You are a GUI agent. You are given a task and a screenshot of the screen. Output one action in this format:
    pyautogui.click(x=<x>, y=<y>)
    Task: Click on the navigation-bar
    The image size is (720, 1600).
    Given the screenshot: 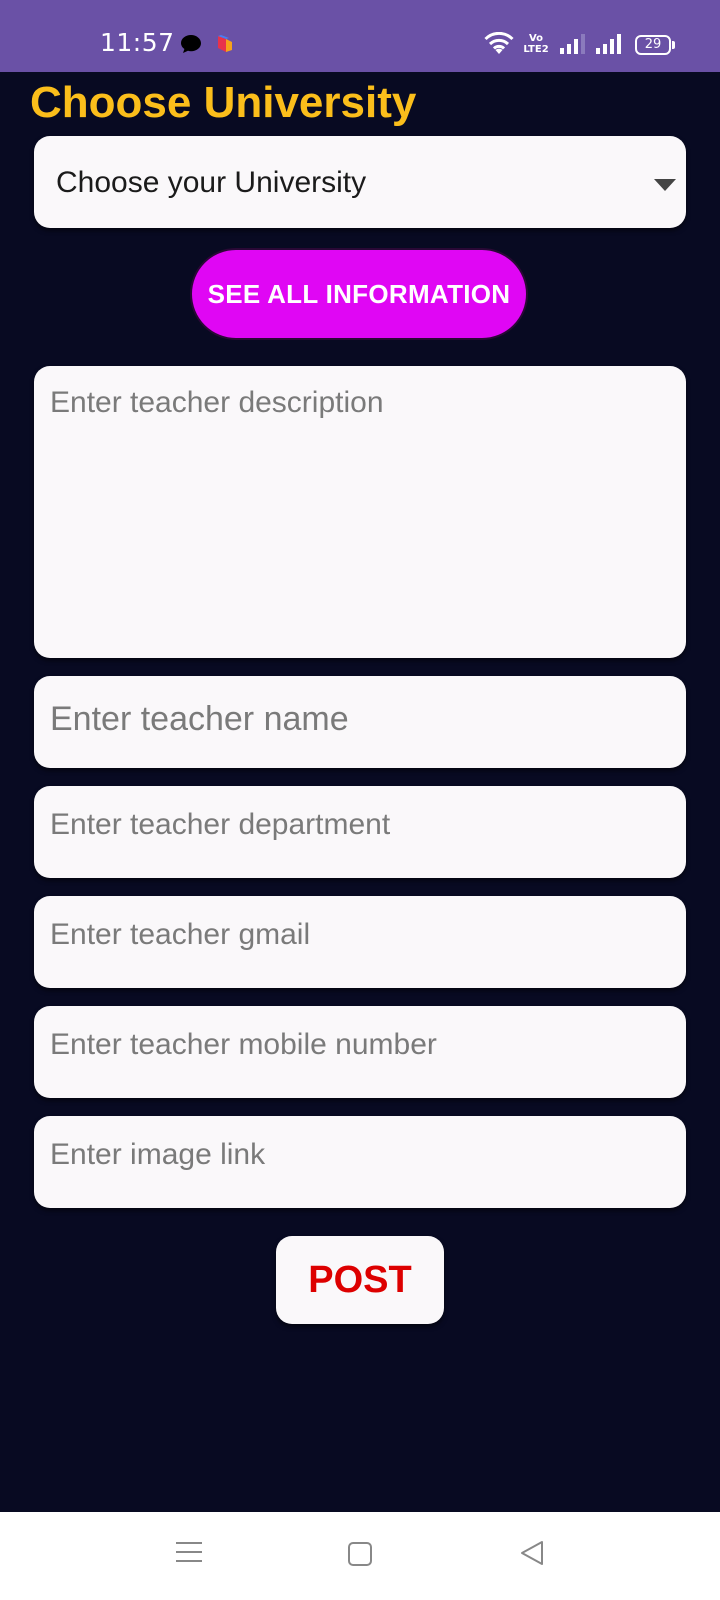 What is the action you would take?
    pyautogui.click(x=360, y=1556)
    